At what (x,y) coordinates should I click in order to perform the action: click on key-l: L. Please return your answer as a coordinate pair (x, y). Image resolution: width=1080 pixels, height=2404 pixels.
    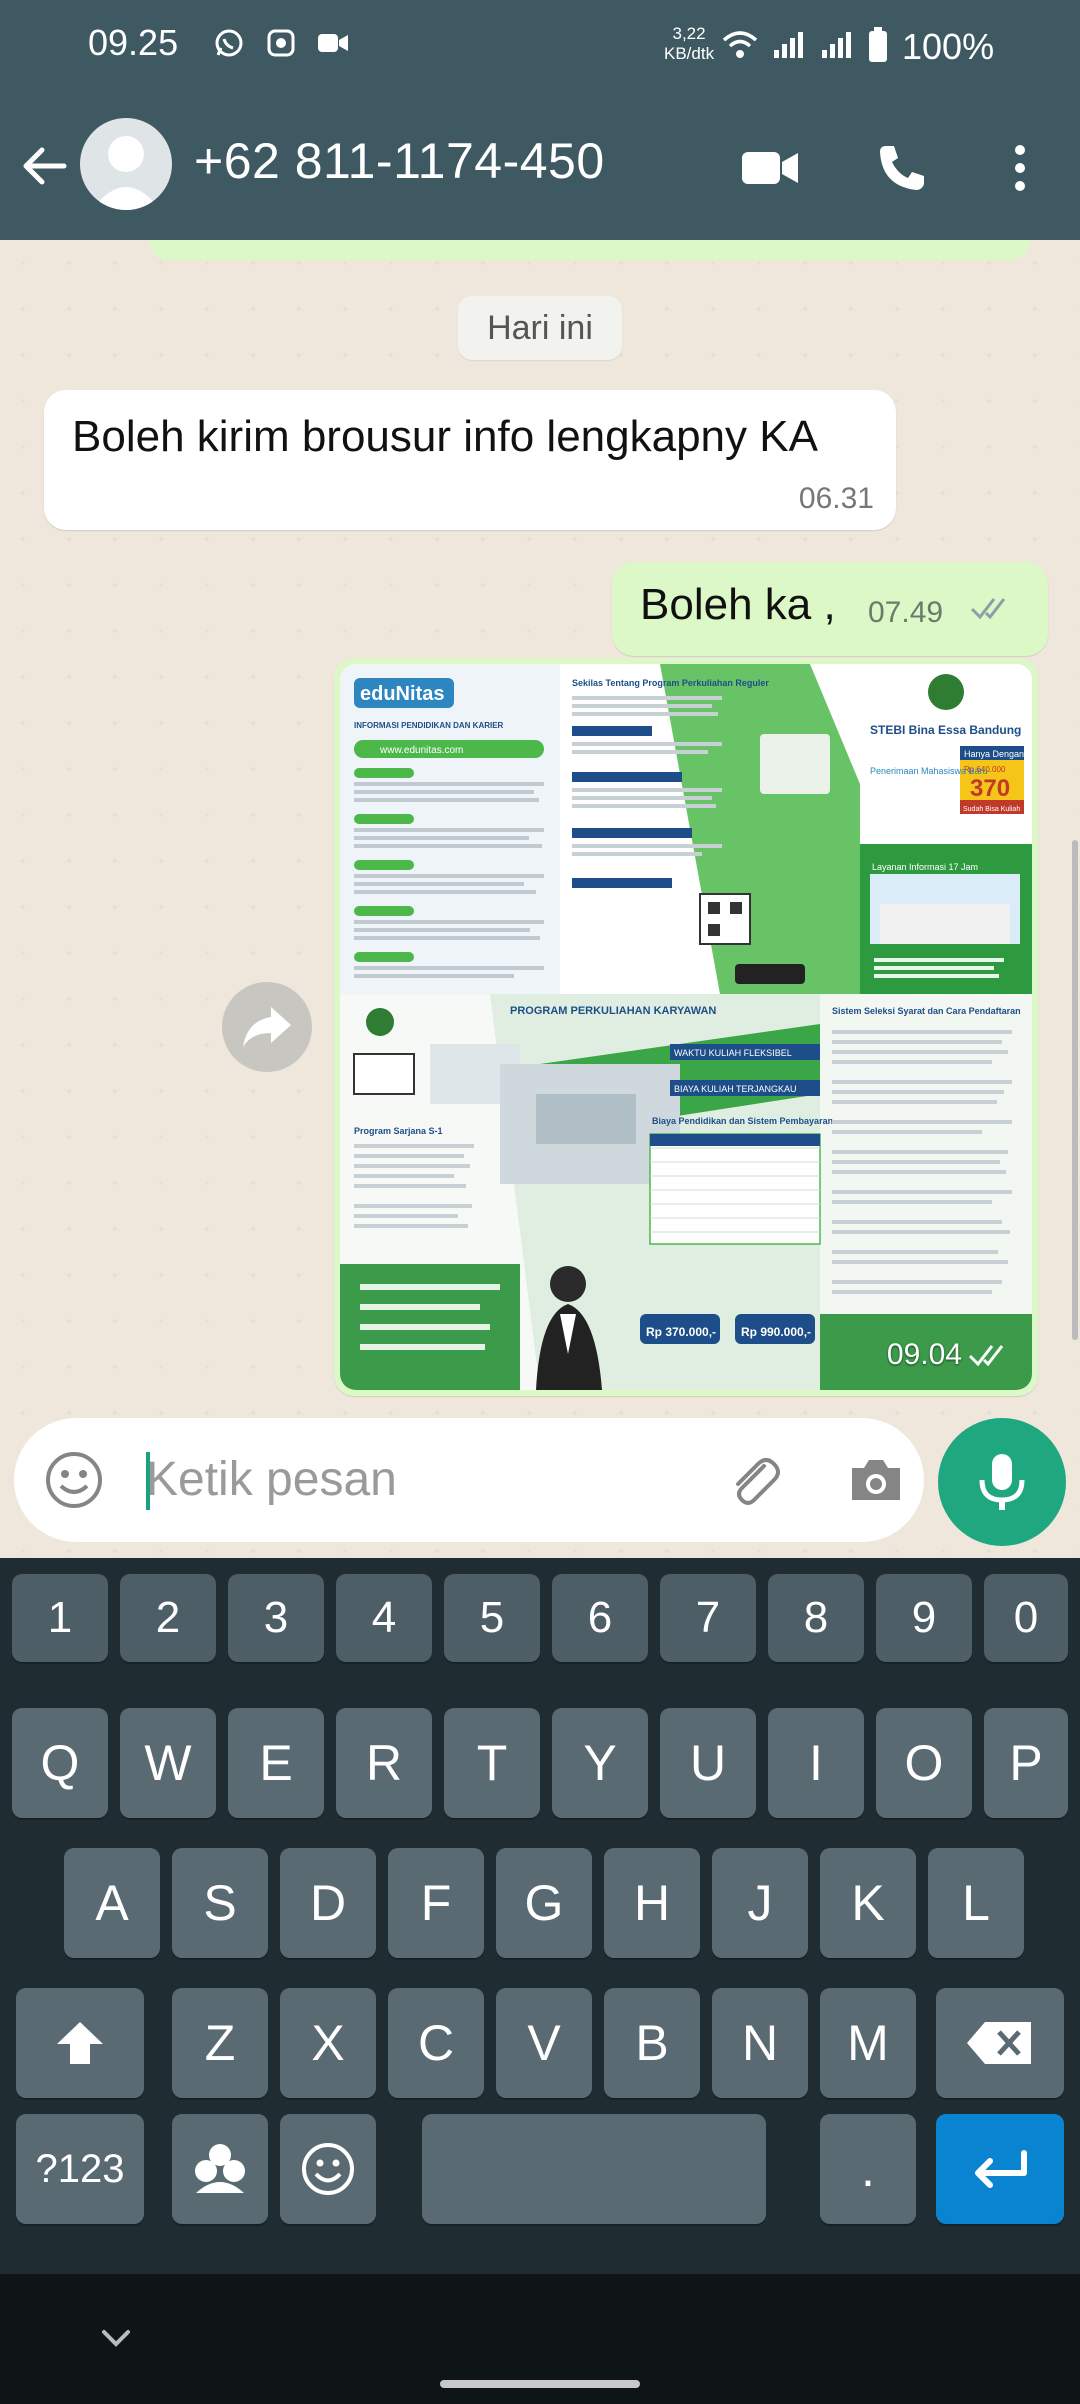
    Looking at the image, I should click on (976, 1903).